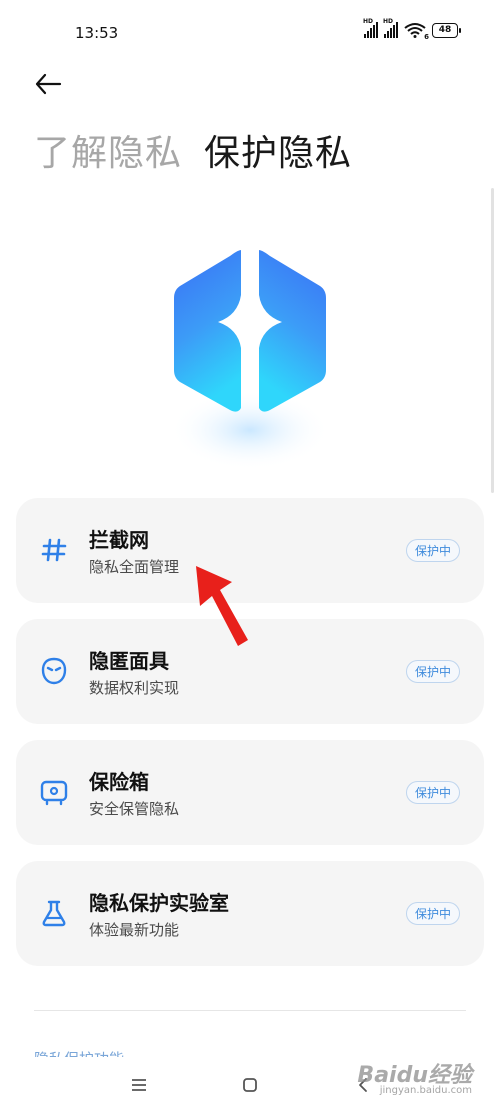 The height and width of the screenshot is (1111, 500). I want to click on home-button, so click(250, 1085).